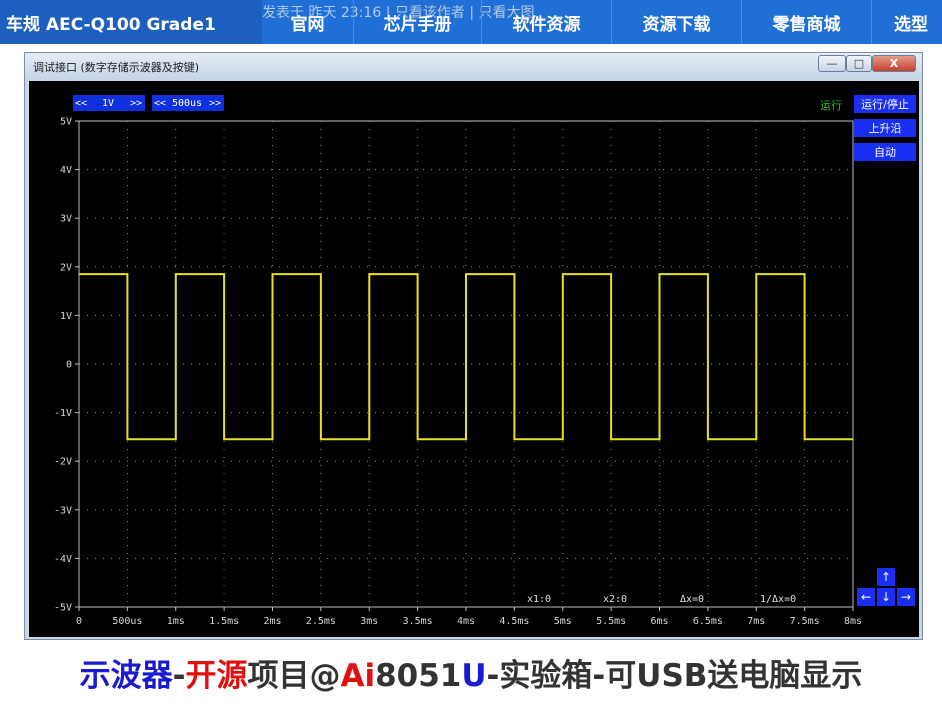 Image resolution: width=942 pixels, height=704 pixels. I want to click on minimize-button: —, so click(832, 63).